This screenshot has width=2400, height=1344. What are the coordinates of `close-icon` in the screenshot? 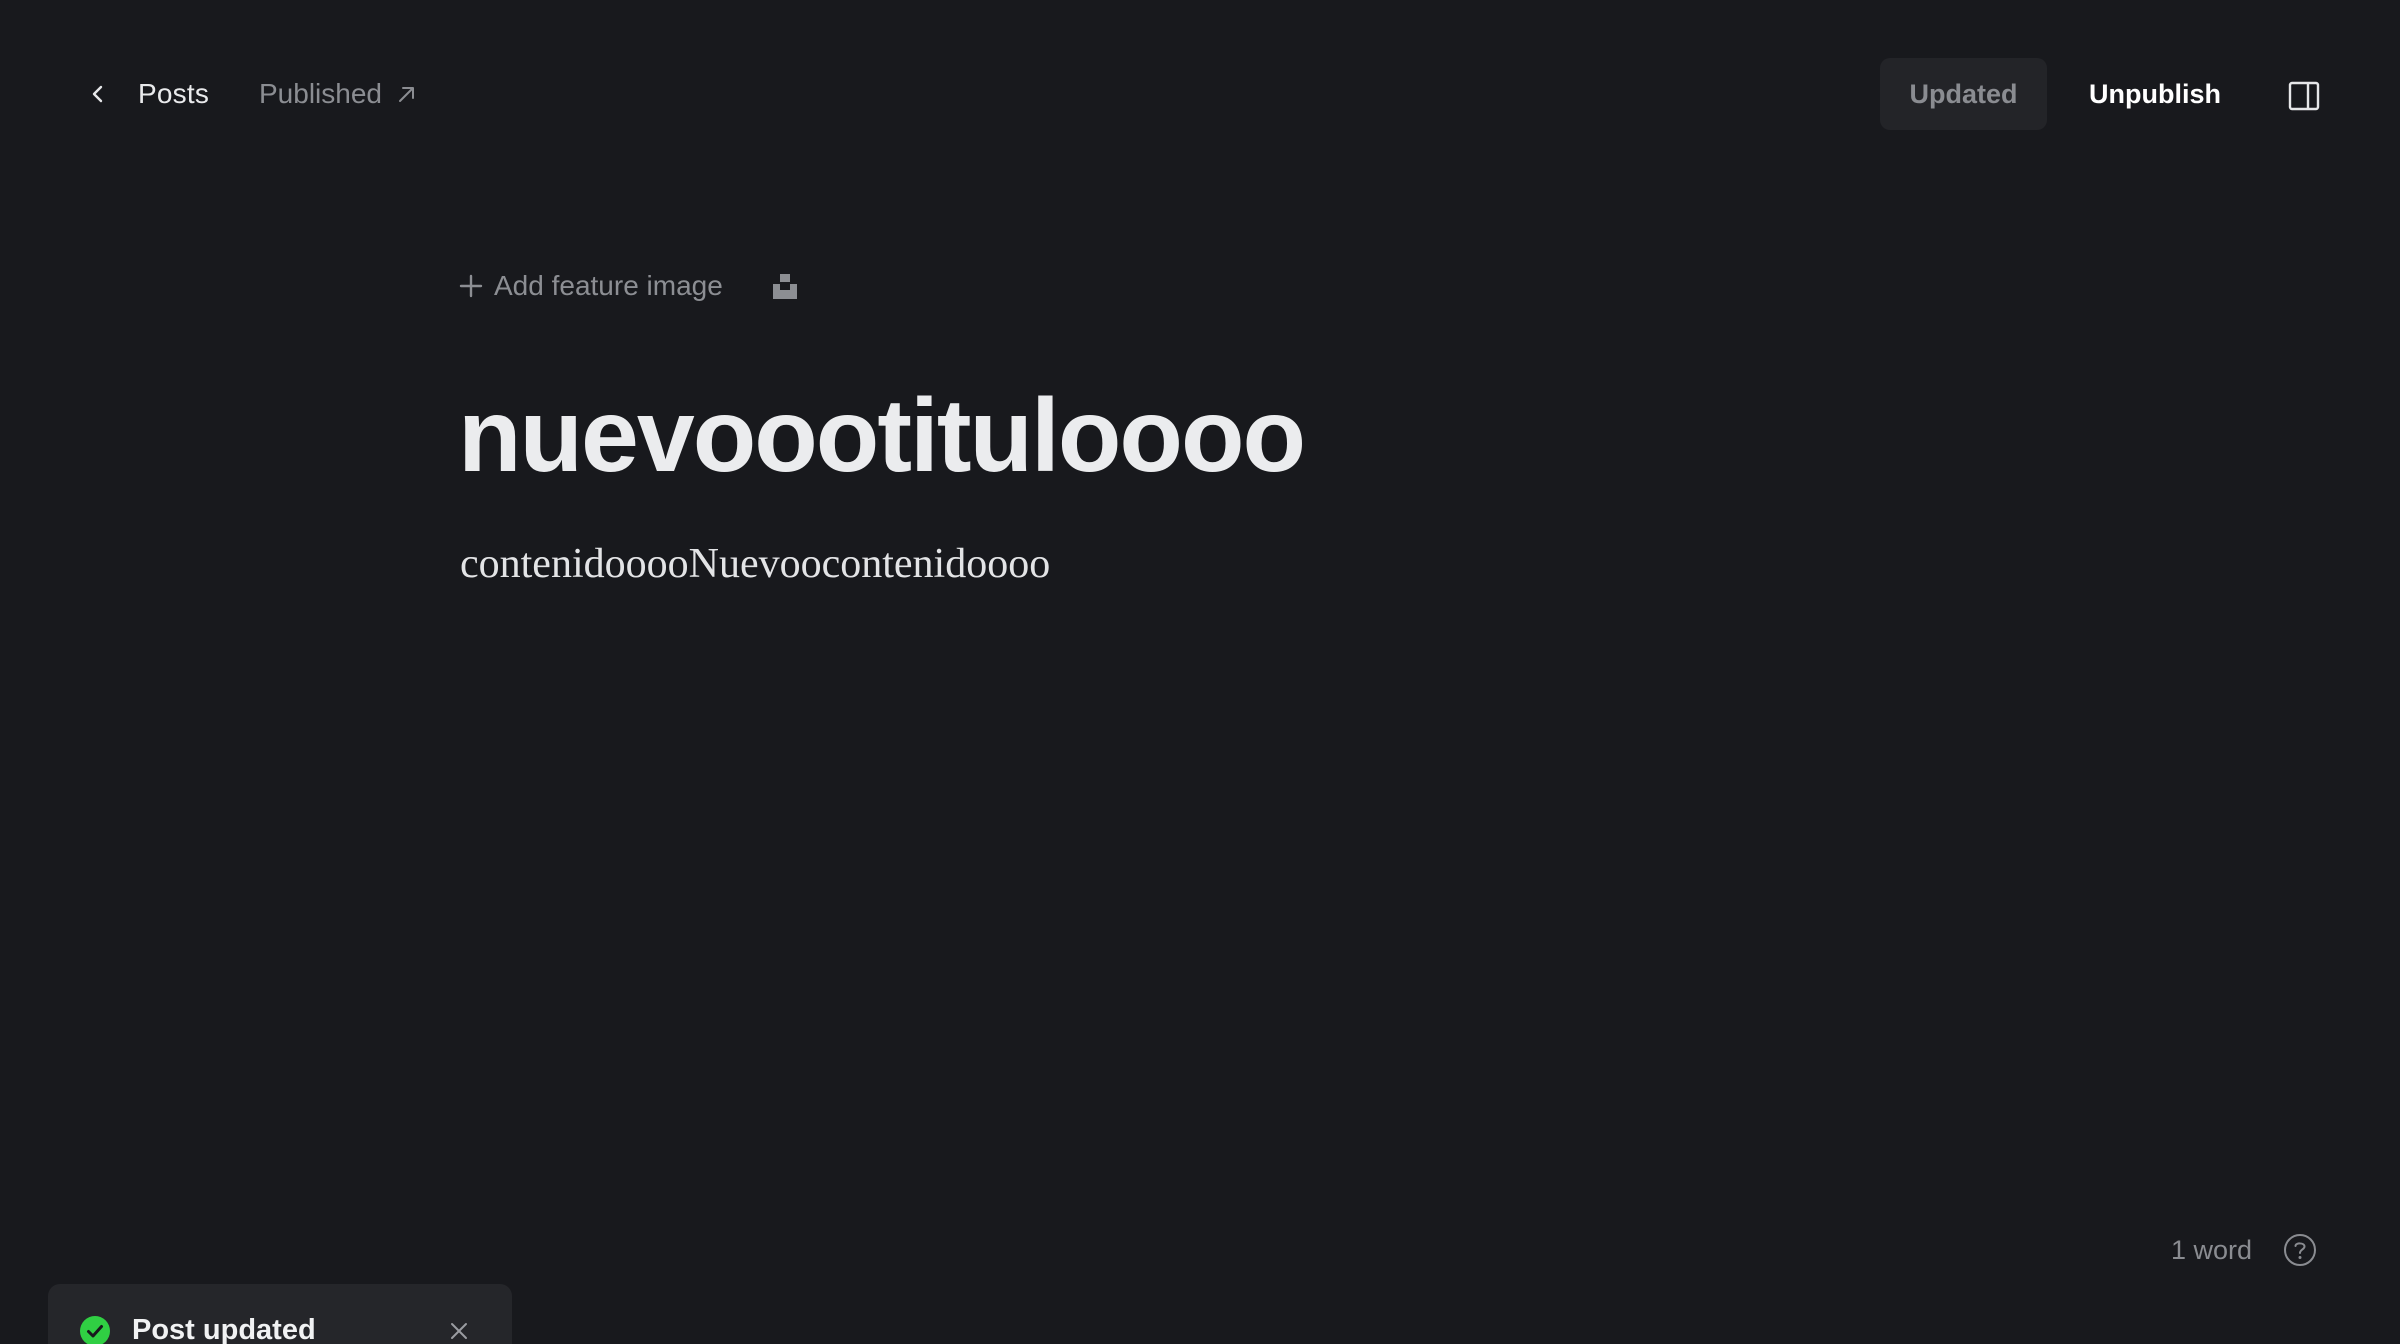 It's located at (459, 1331).